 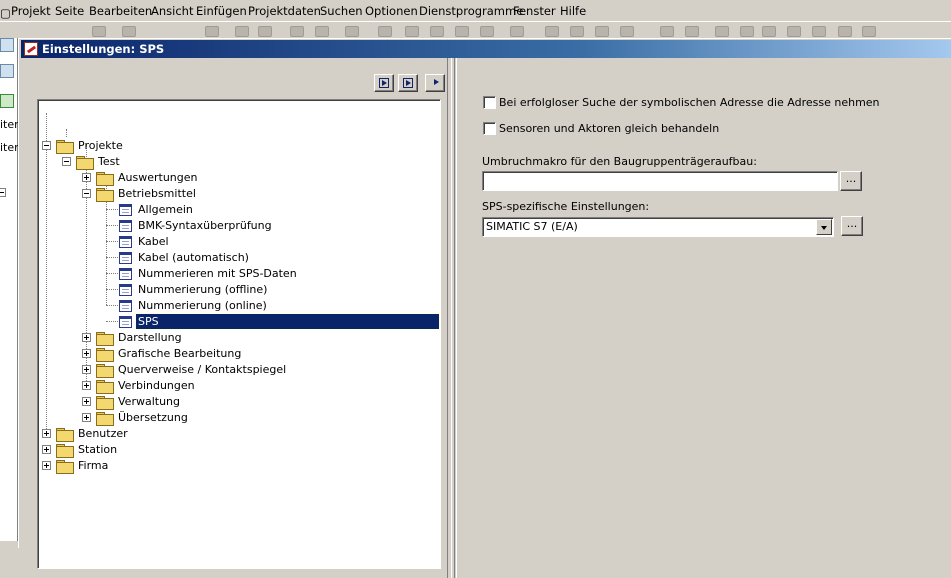 What do you see at coordinates (660, 181) in the screenshot?
I see `umbruchmakro-input` at bounding box center [660, 181].